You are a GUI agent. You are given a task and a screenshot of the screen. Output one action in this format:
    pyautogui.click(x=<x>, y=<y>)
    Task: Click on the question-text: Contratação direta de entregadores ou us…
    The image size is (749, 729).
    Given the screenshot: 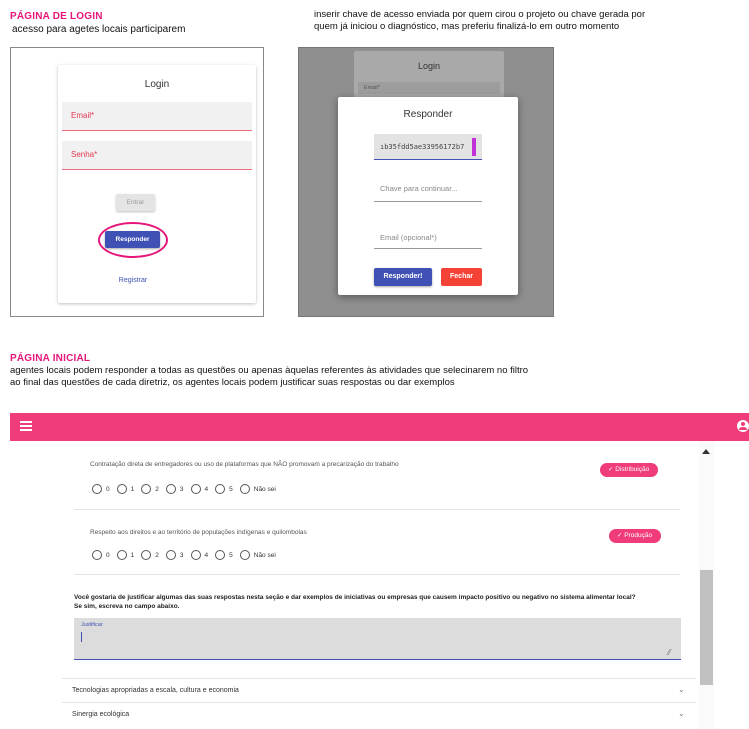 What is the action you would take?
    pyautogui.click(x=244, y=464)
    